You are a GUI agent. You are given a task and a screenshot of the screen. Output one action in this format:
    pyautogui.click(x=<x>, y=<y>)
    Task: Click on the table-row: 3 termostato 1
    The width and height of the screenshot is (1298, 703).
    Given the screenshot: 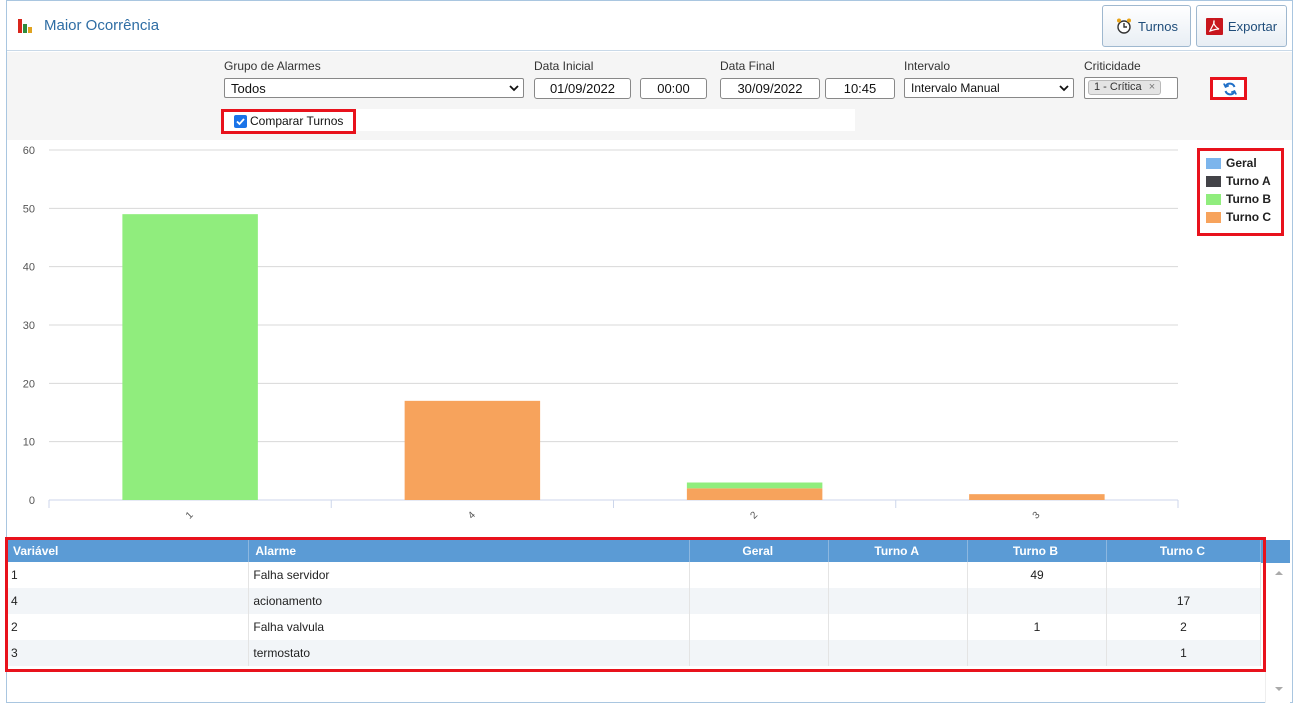 What is the action you would take?
    pyautogui.click(x=634, y=653)
    